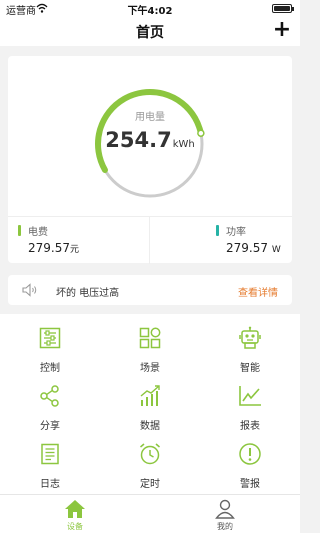 The width and height of the screenshot is (320, 533). Describe the element at coordinates (29, 290) in the screenshot. I see `speaker-icon` at that location.